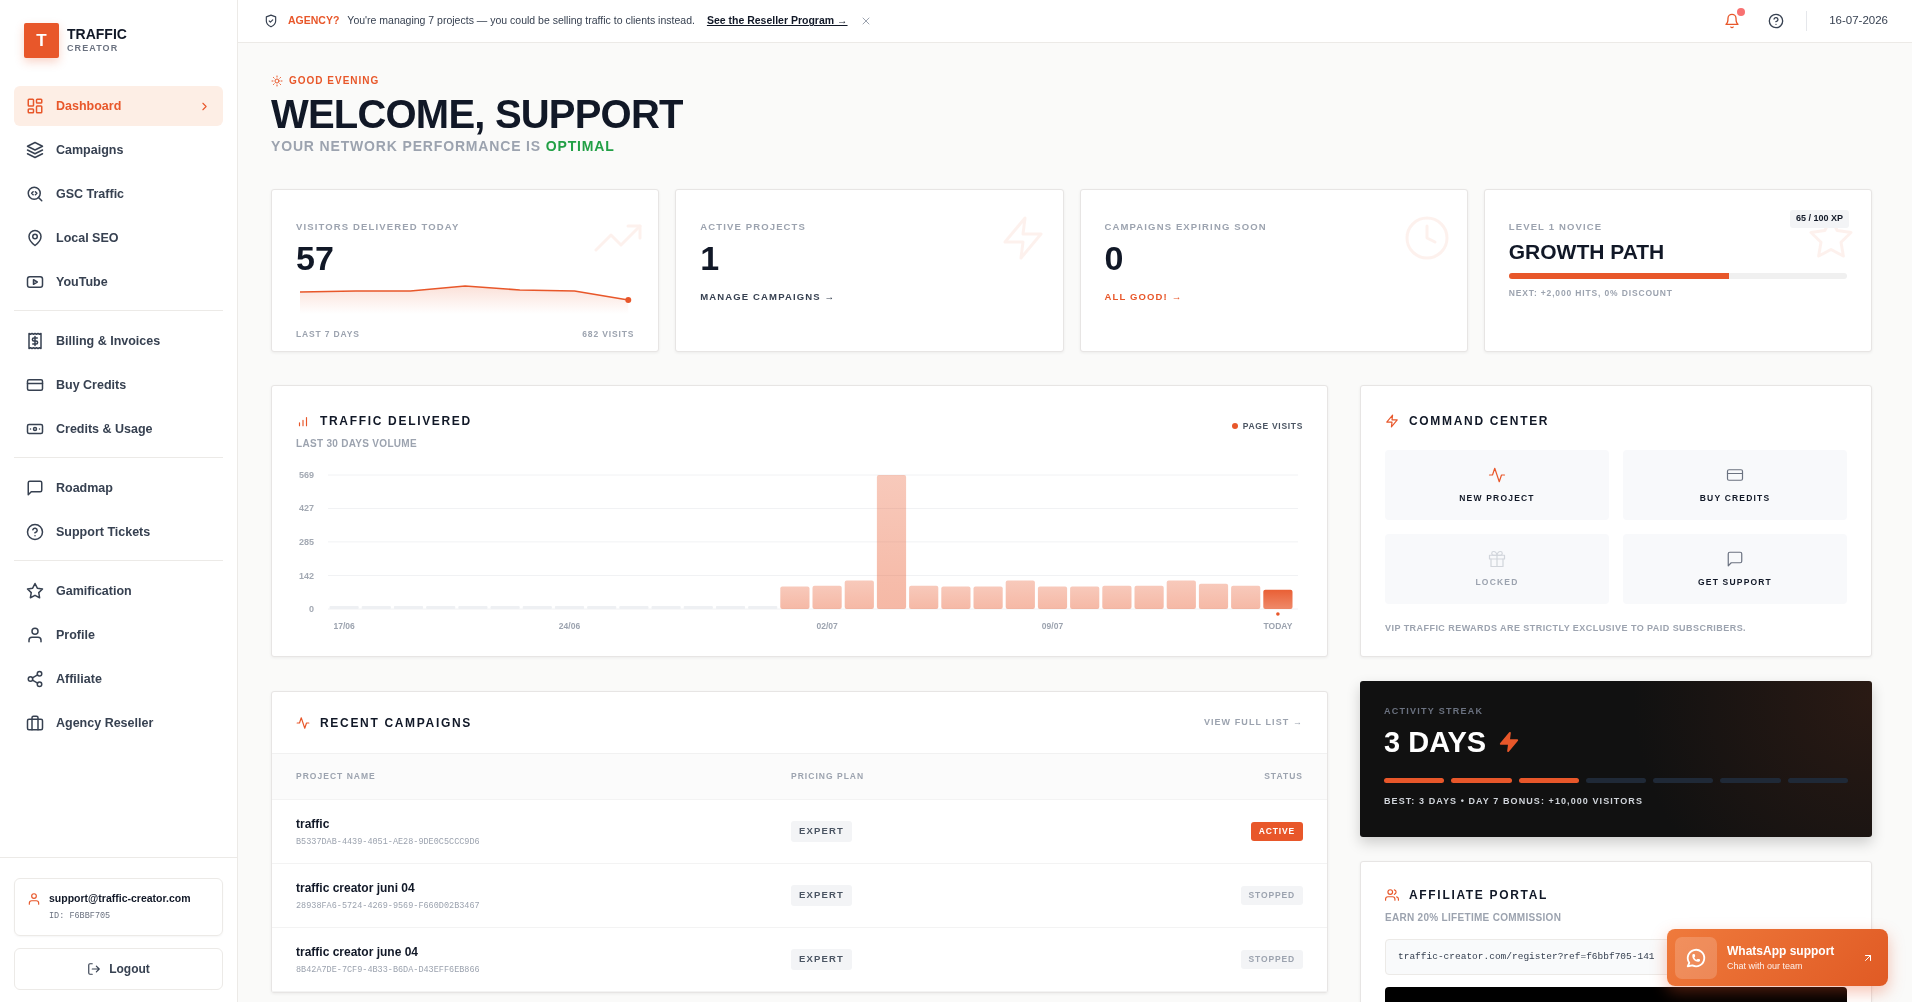  Describe the element at coordinates (1271, 959) in the screenshot. I see `status-badge: STOPPED` at that location.